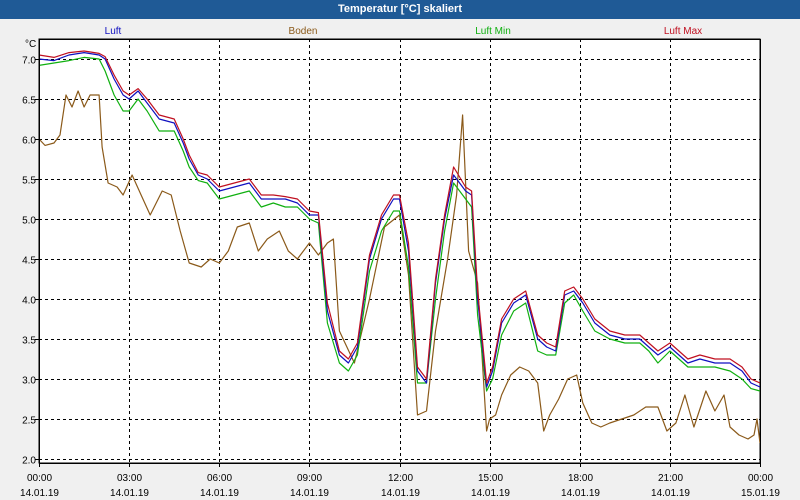  What do you see at coordinates (670, 478) in the screenshot?
I see `x-tick-label-time: 21:00` at bounding box center [670, 478].